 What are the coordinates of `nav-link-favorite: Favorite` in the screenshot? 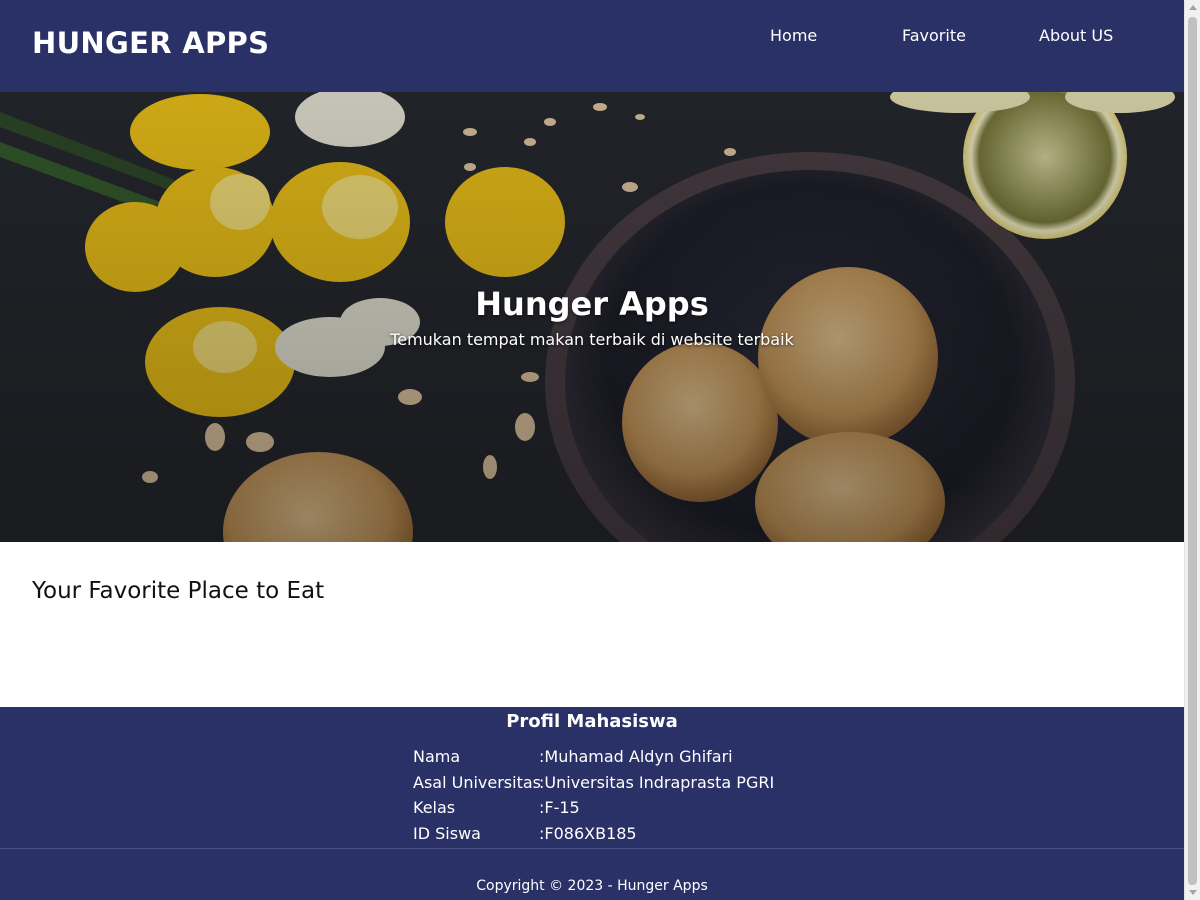 It's located at (934, 35).